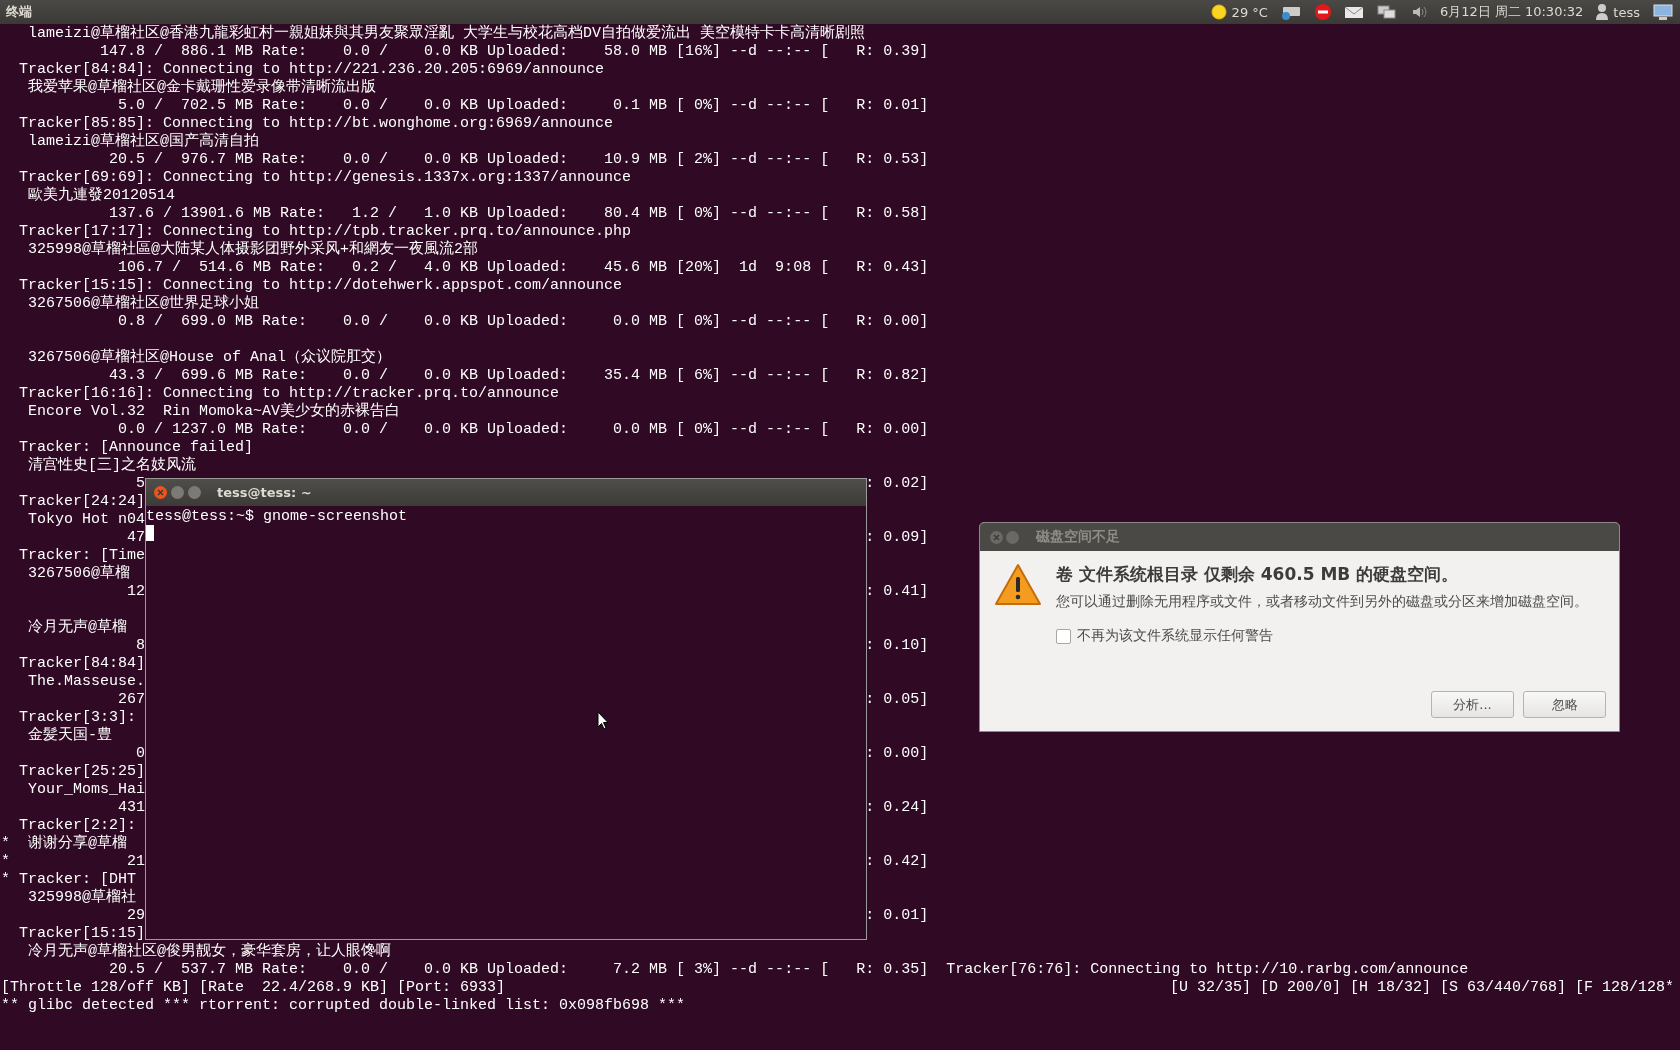  Describe the element at coordinates (141, 646) in the screenshot. I see `torrent-stats: 8` at that location.